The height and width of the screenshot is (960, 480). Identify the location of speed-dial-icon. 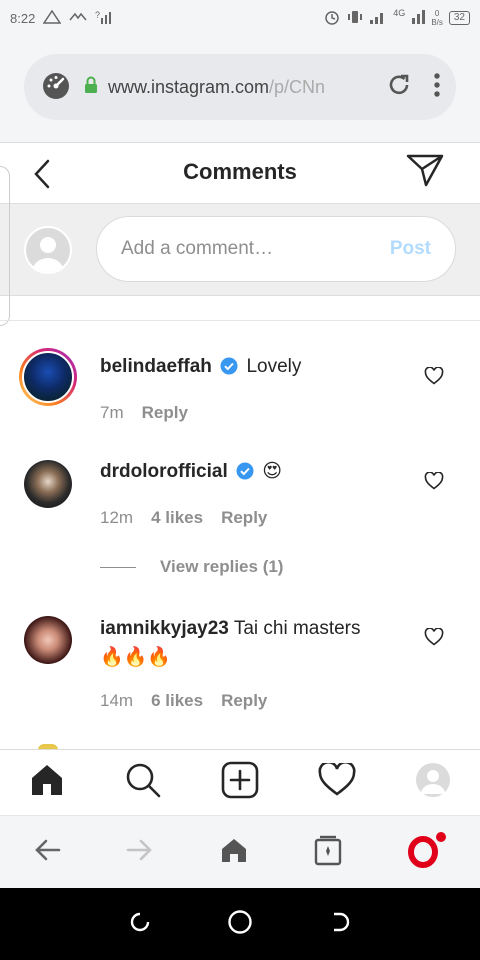
(56, 87).